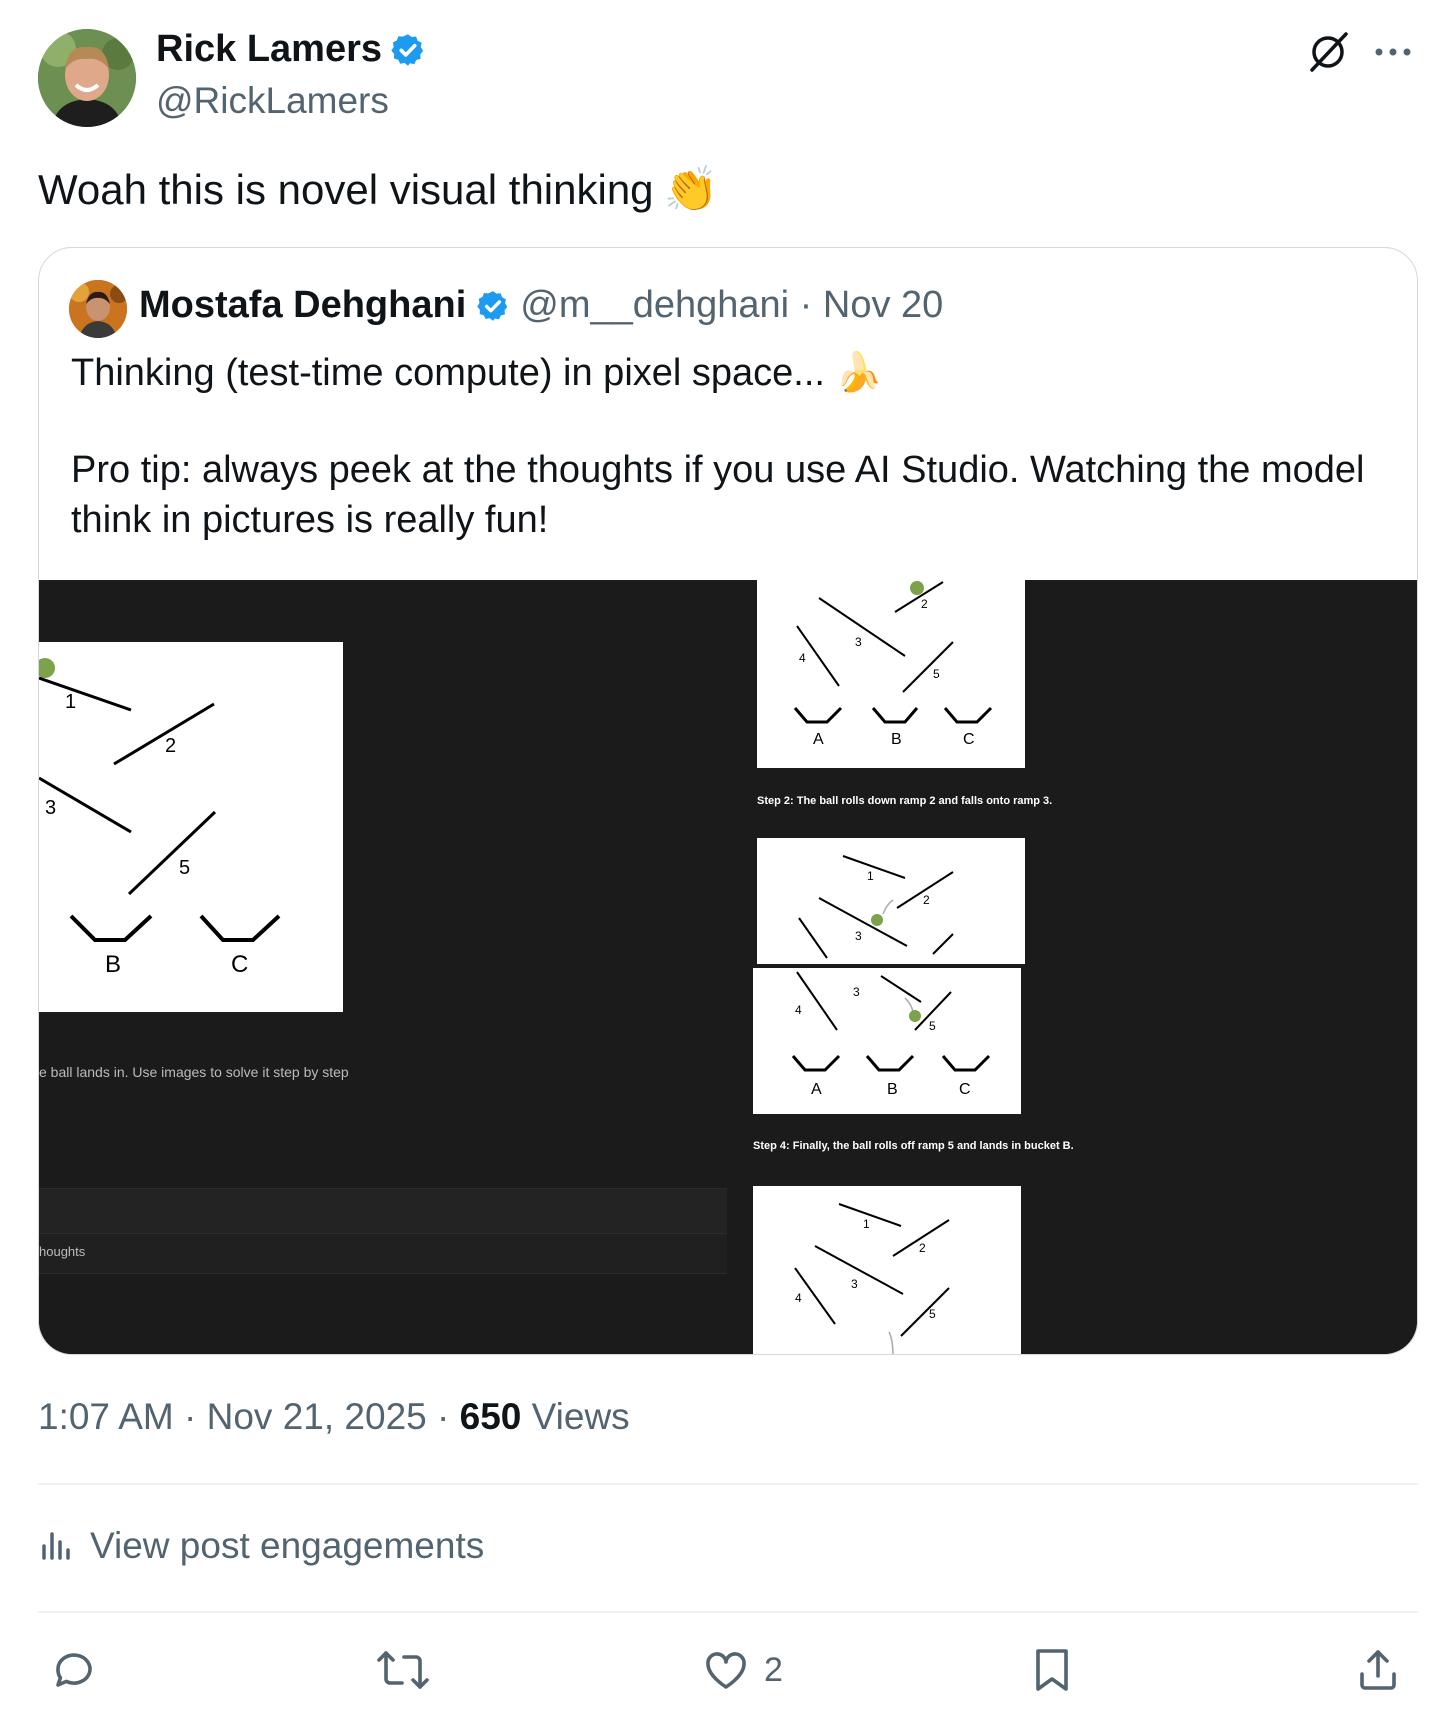  Describe the element at coordinates (691, 189) in the screenshot. I see `clapping-hands-emoji: 👏` at that location.